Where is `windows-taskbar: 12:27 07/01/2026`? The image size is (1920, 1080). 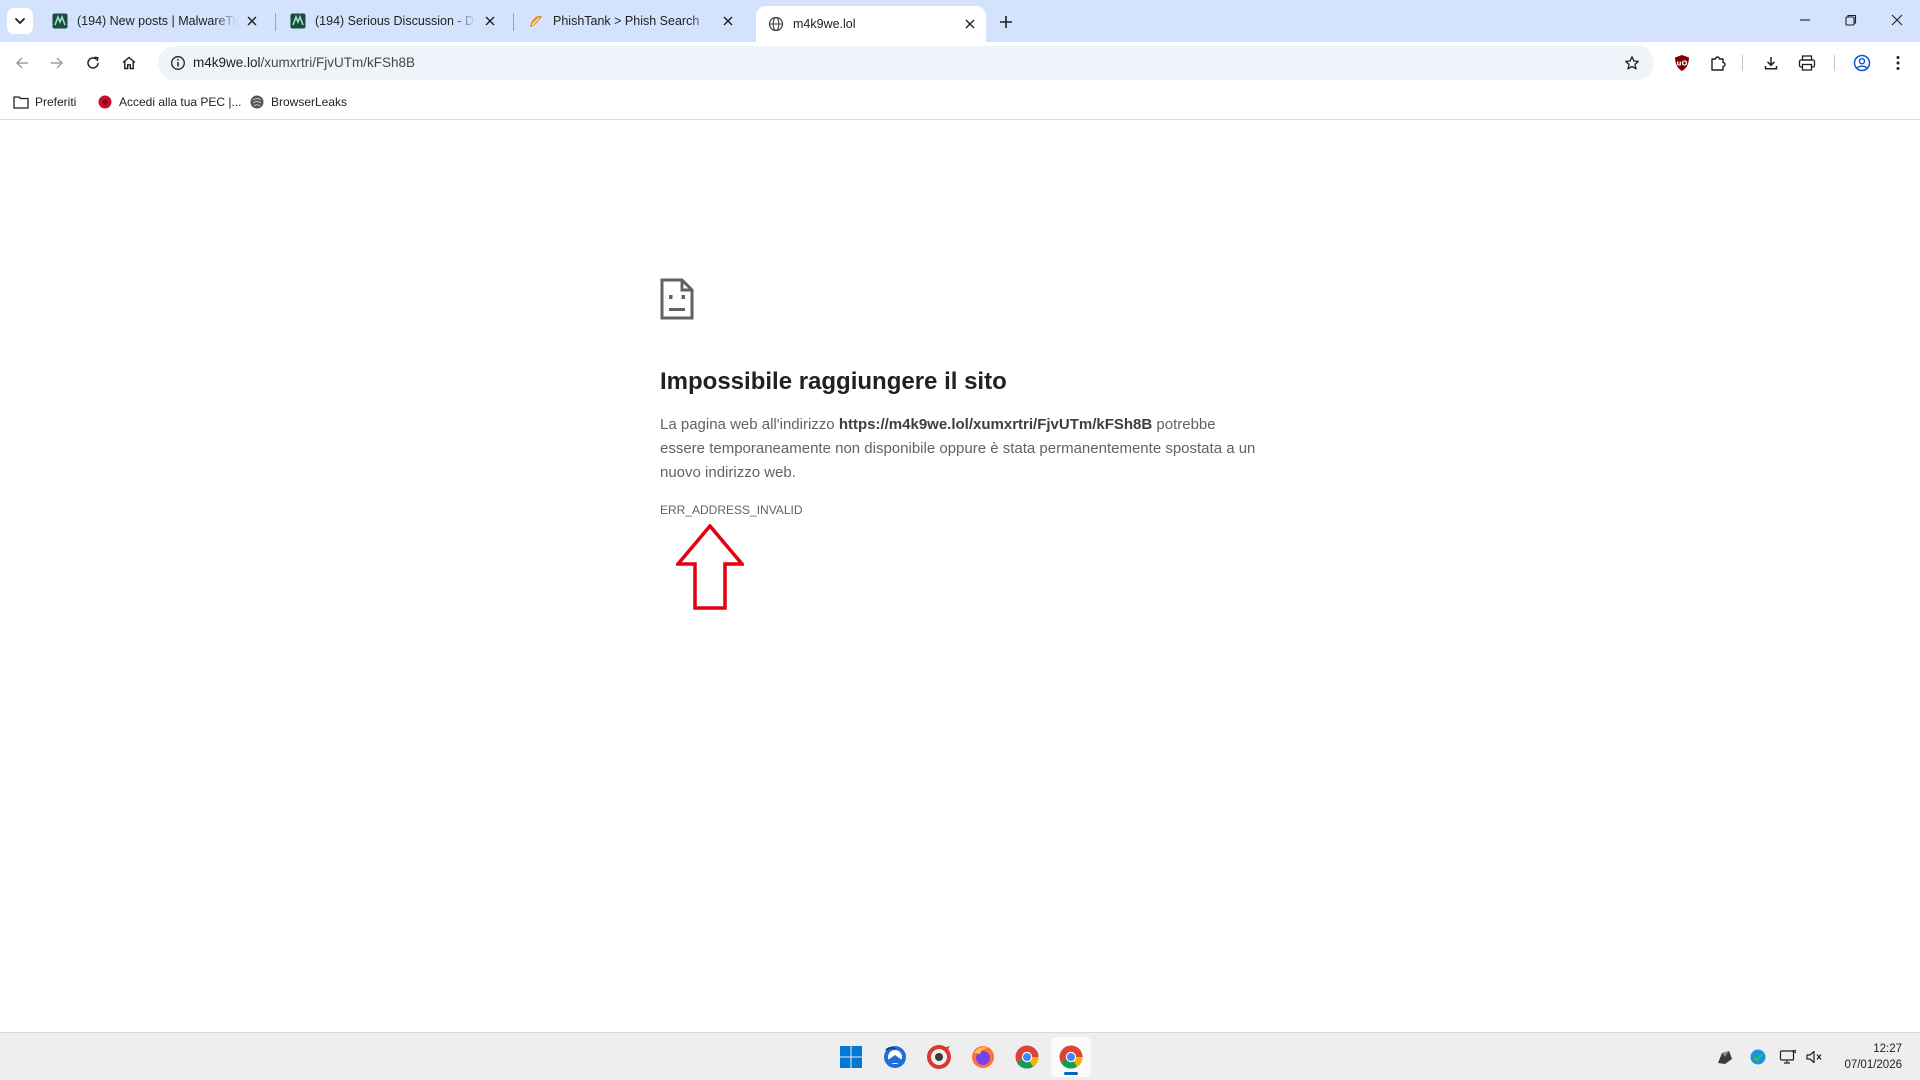 windows-taskbar: 12:27 07/01/2026 is located at coordinates (960, 1056).